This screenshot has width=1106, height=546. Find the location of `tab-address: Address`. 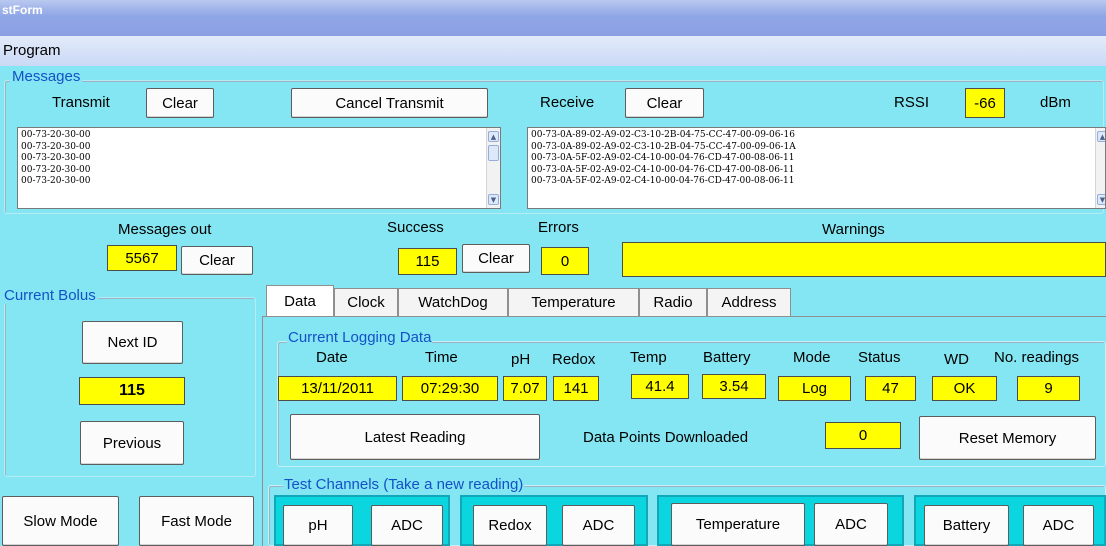

tab-address: Address is located at coordinates (749, 302).